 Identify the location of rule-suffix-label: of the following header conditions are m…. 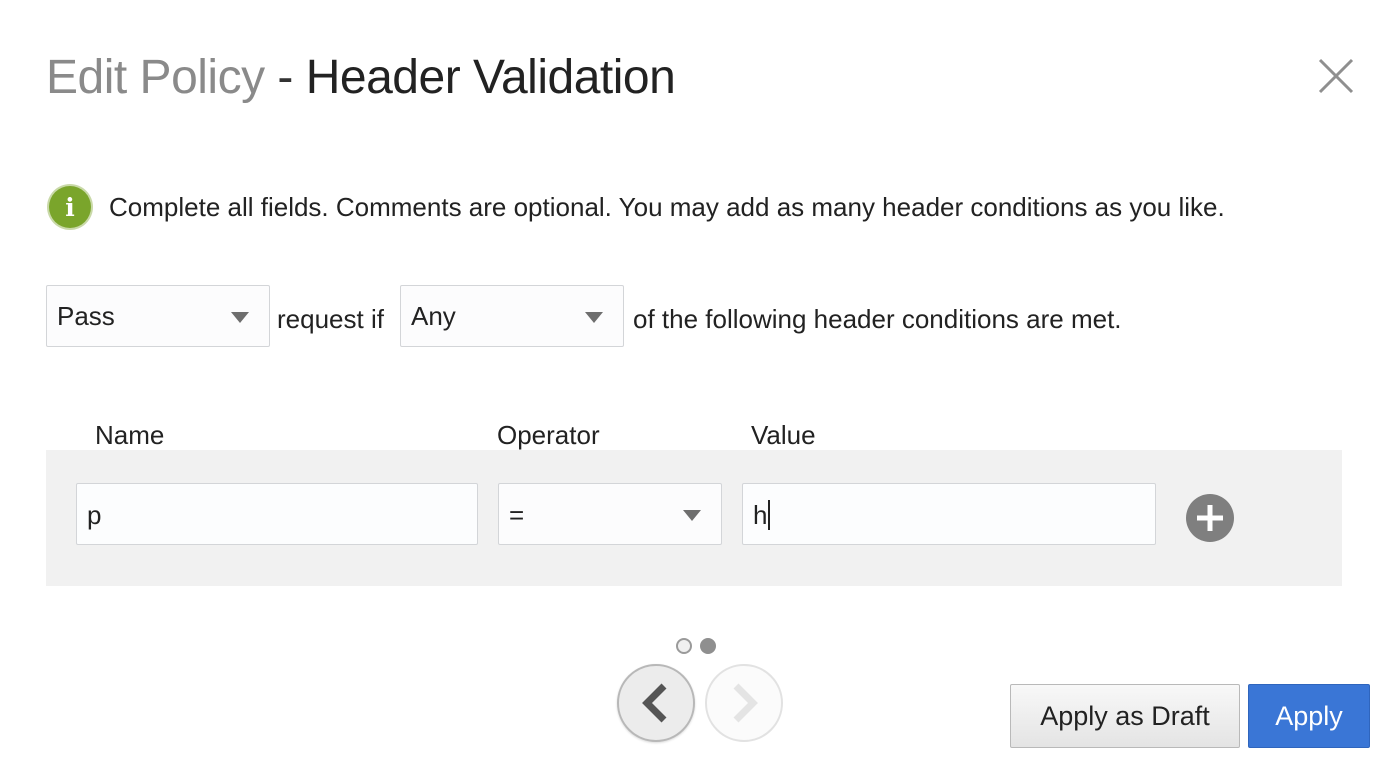
(877, 319).